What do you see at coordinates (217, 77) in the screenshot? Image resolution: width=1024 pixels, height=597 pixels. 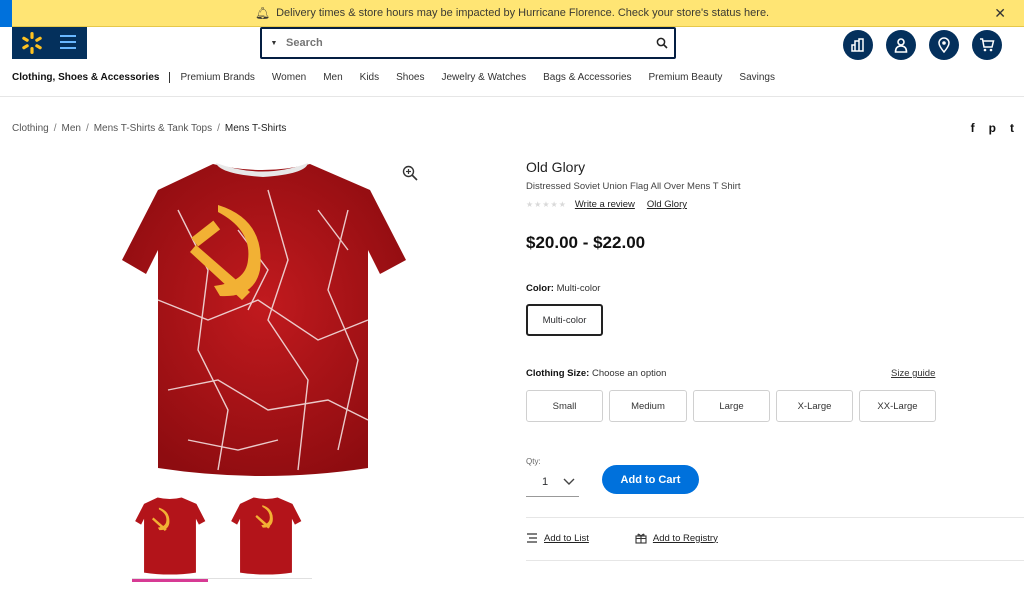 I see `nav-item-premium-brands: Premium Brands` at bounding box center [217, 77].